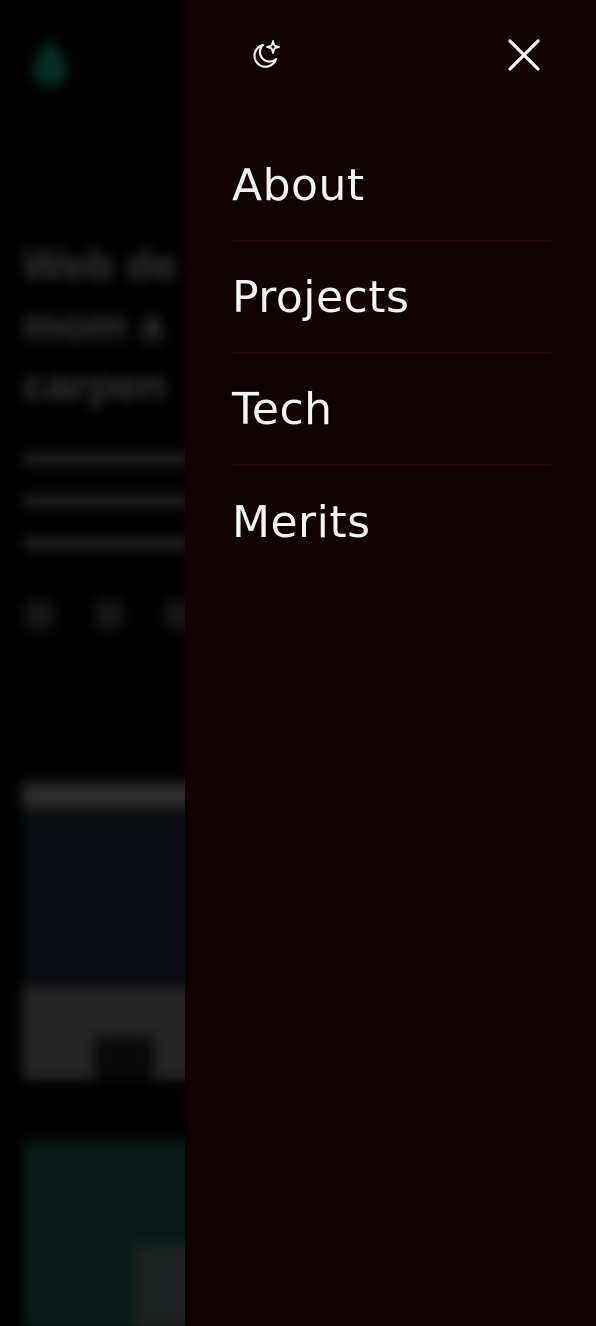  I want to click on close-icon, so click(524, 55).